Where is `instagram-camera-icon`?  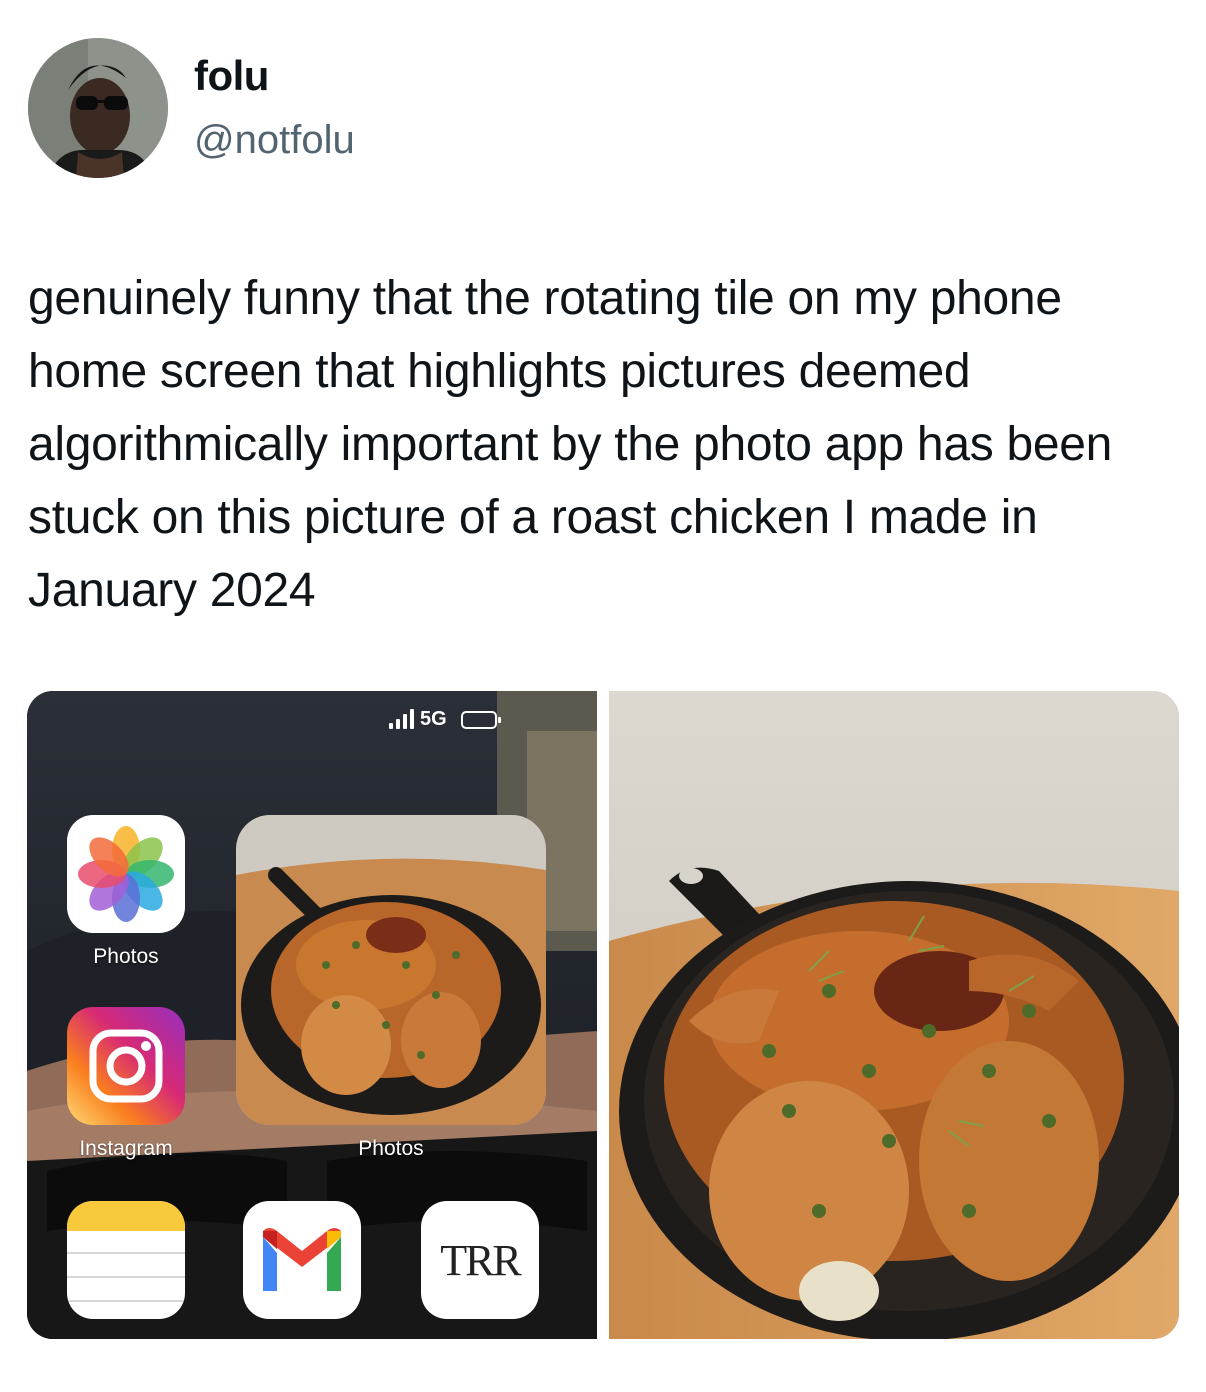
instagram-camera-icon is located at coordinates (126, 1066).